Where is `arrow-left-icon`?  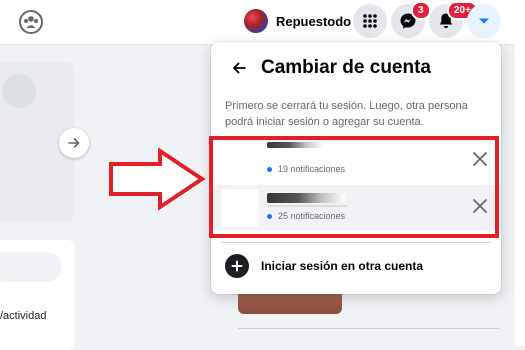 arrow-left-icon is located at coordinates (239, 68).